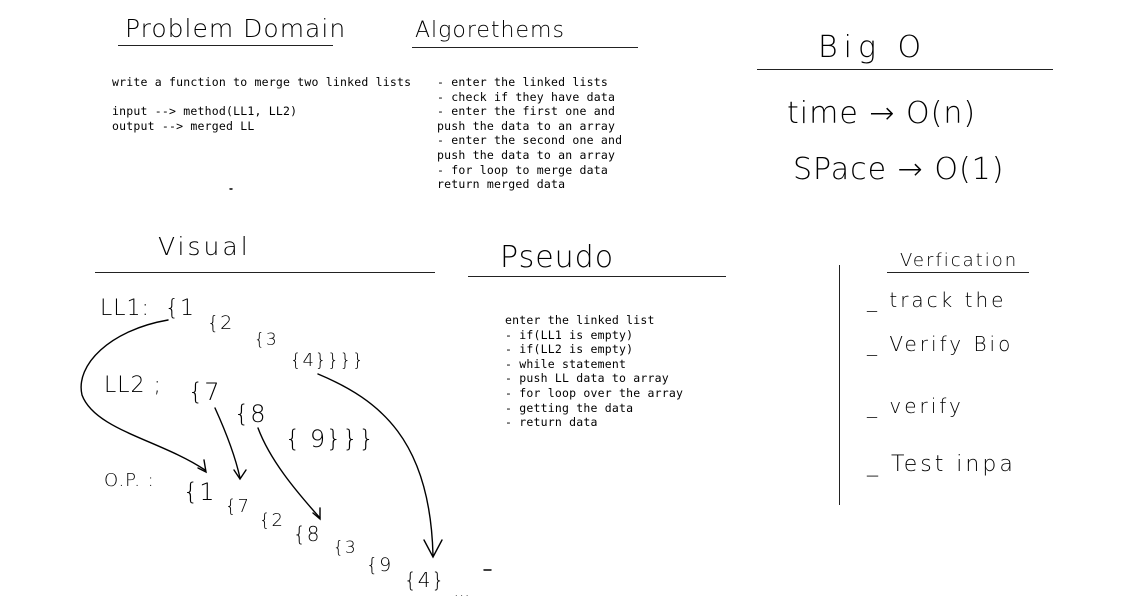  I want to click on arrow-ll1b-to-op, so click(375, 464).